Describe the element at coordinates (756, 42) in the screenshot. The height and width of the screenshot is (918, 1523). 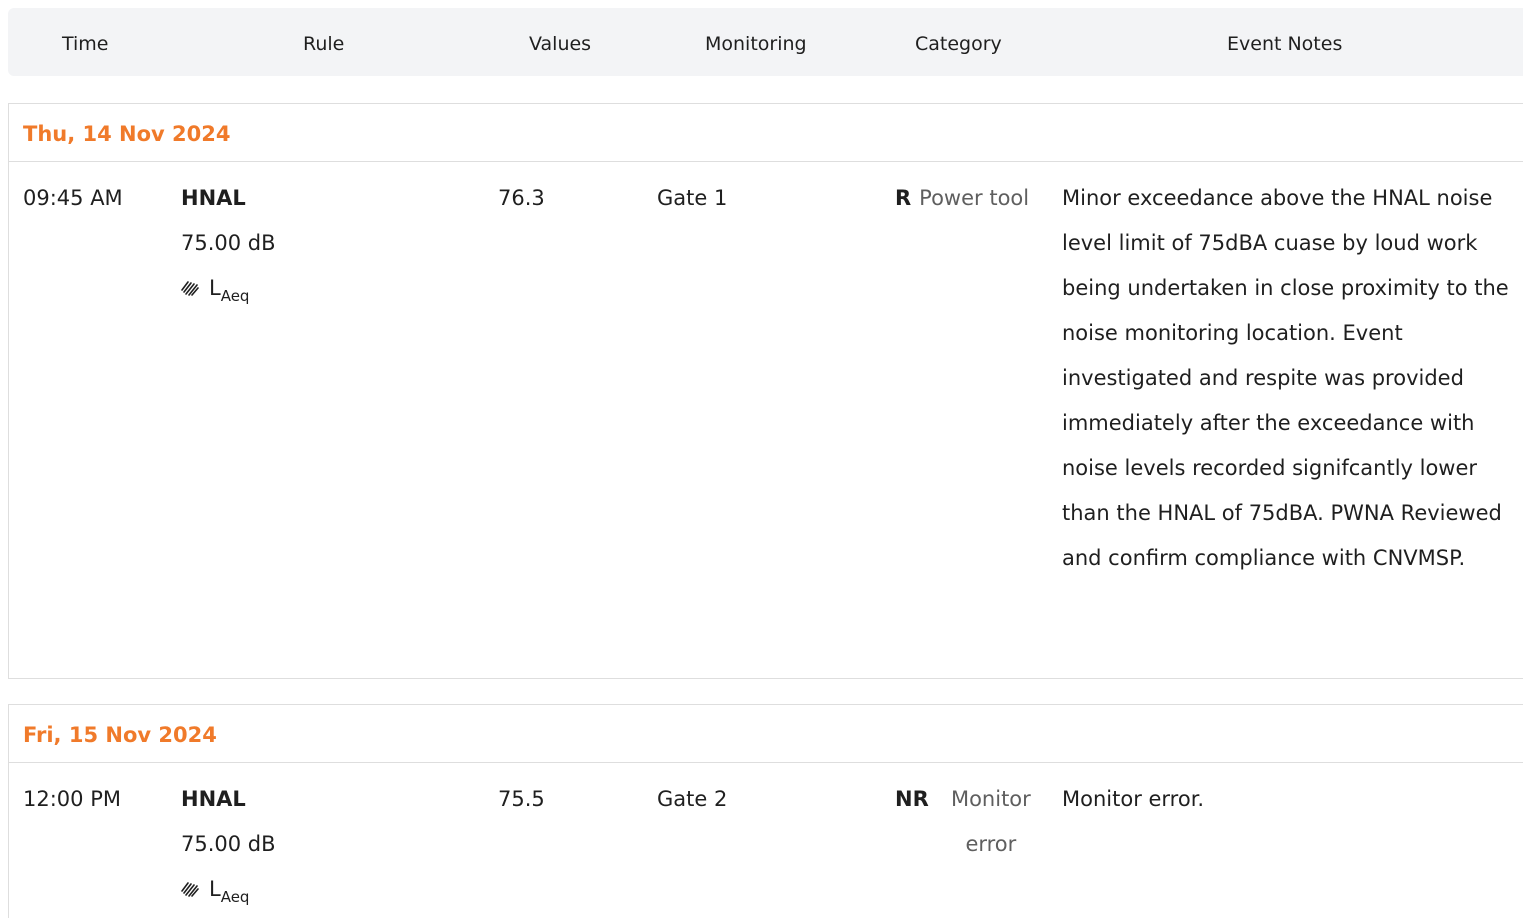
I see `column-header-monitoring: Monitoring` at that location.